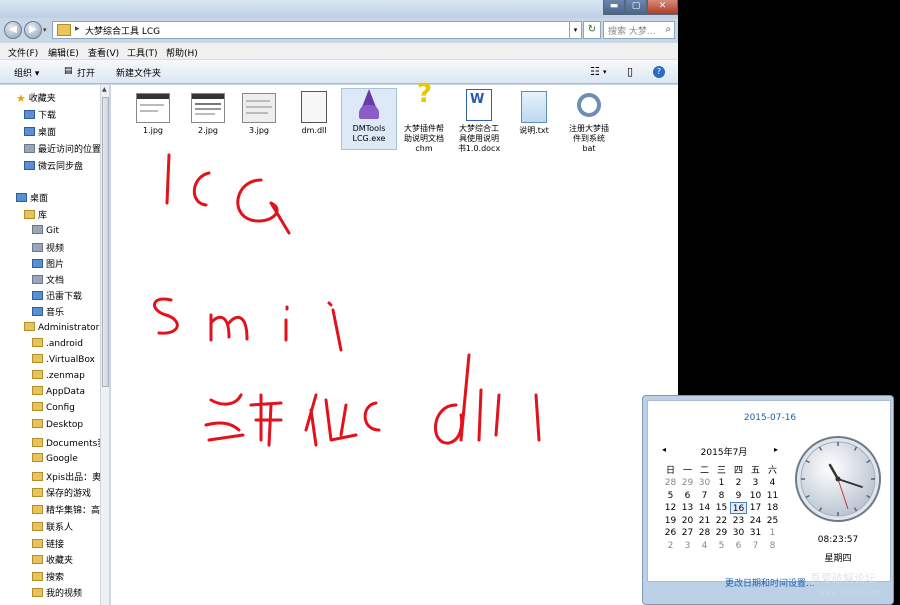 The height and width of the screenshot is (605, 900). What do you see at coordinates (738, 521) in the screenshot?
I see `calendar-day: 23` at bounding box center [738, 521].